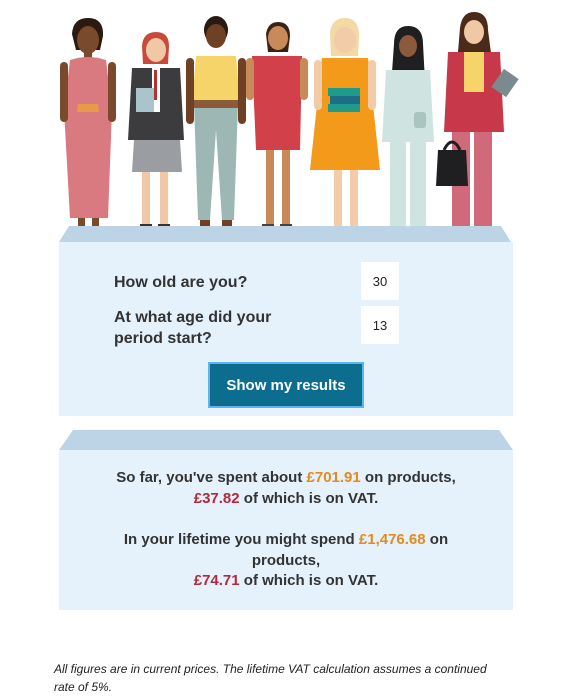 Image resolution: width=565 pixels, height=699 pixels. What do you see at coordinates (286, 580) in the screenshot?
I see `lifetime-vat-line: £74.71 of which is on VAT.` at bounding box center [286, 580].